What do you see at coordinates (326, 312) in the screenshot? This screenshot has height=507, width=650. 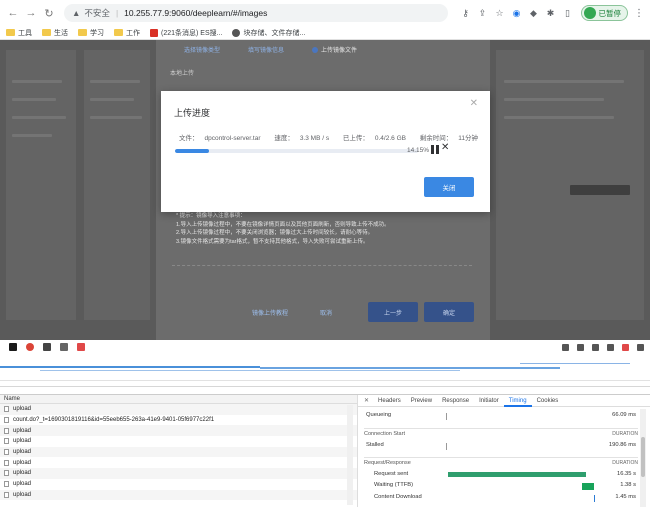 I see `cancel-link: 取消` at bounding box center [326, 312].